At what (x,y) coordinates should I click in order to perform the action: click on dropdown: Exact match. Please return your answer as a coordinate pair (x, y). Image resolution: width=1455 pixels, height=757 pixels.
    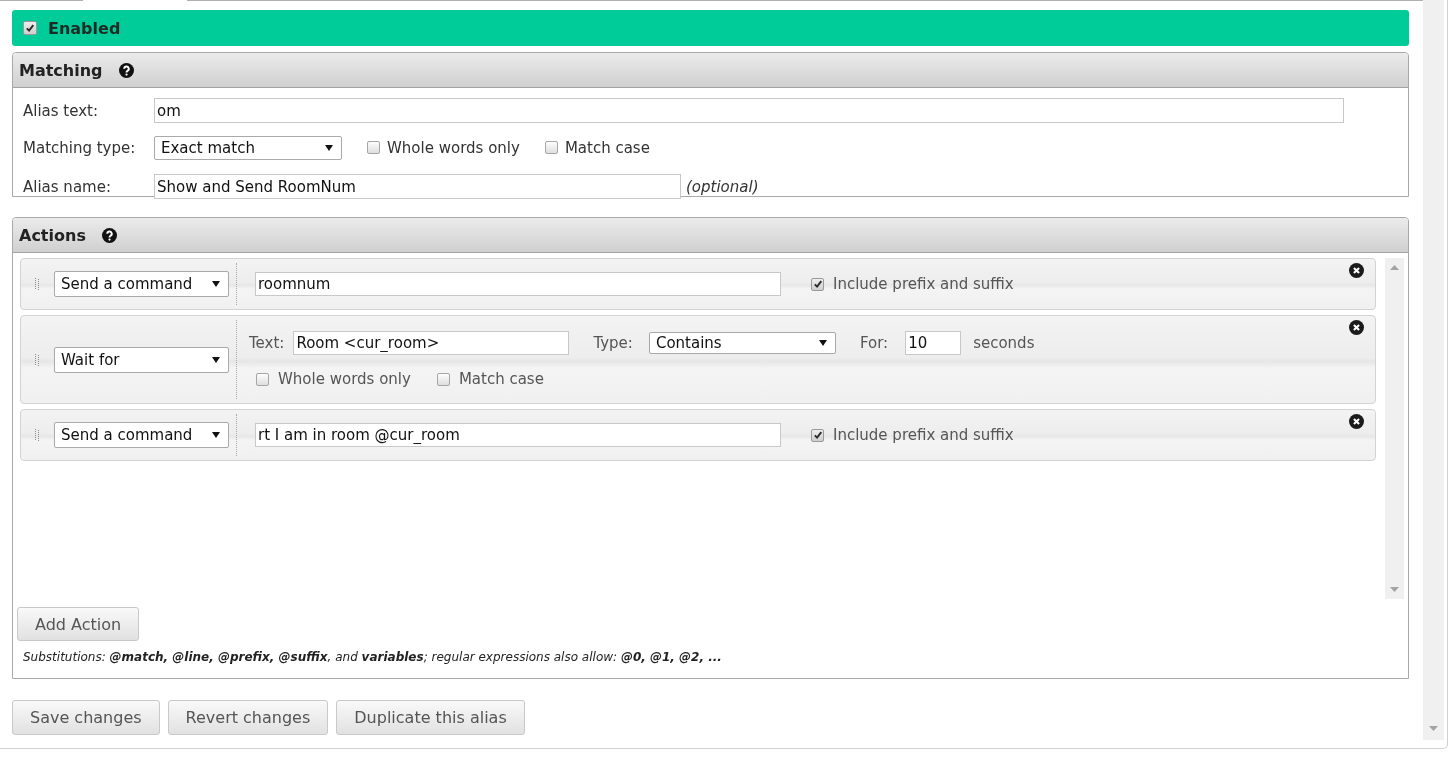
    Looking at the image, I should click on (248, 147).